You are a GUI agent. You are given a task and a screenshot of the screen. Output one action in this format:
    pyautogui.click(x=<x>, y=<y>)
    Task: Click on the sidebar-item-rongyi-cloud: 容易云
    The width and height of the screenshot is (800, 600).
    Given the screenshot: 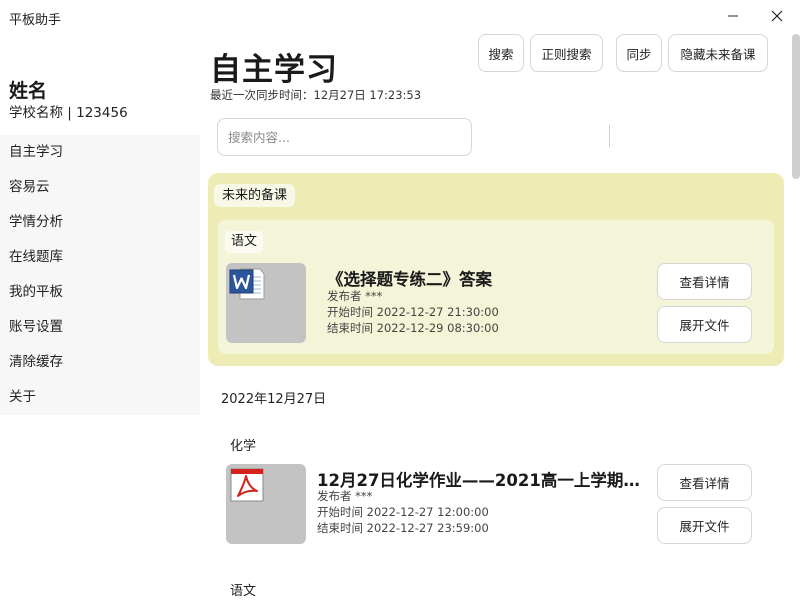 What is the action you would take?
    pyautogui.click(x=100, y=187)
    